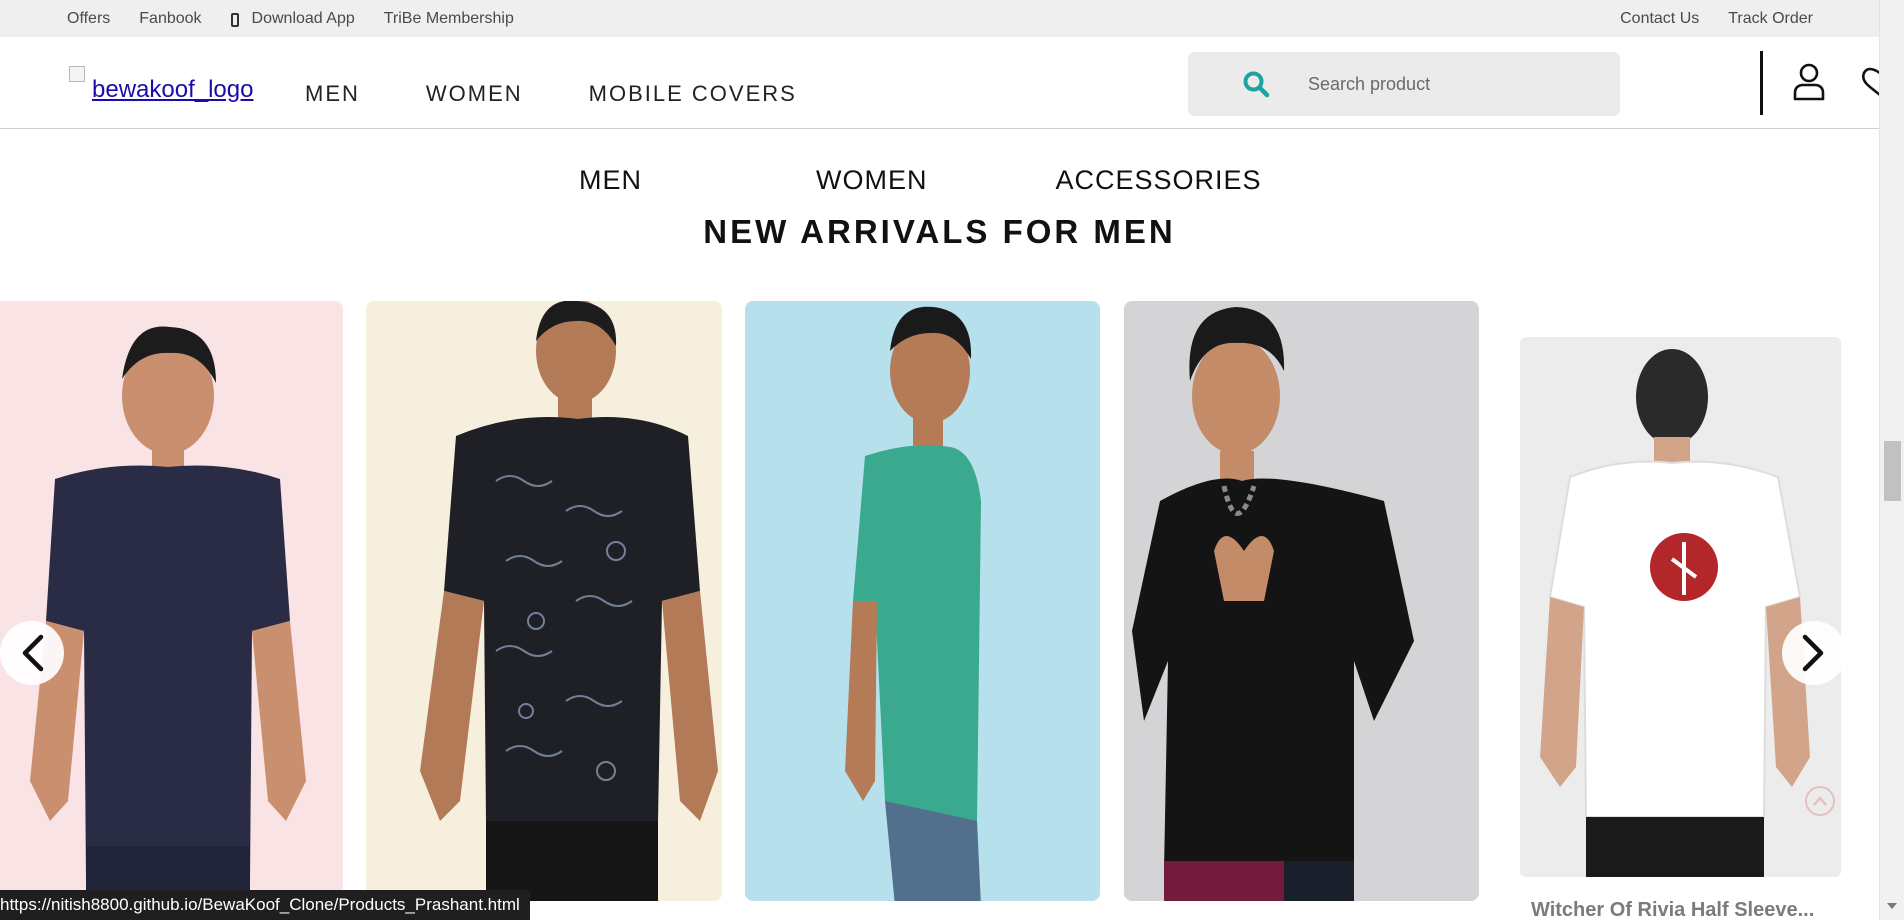  Describe the element at coordinates (474, 94) in the screenshot. I see `nav-women: WOMEN` at that location.